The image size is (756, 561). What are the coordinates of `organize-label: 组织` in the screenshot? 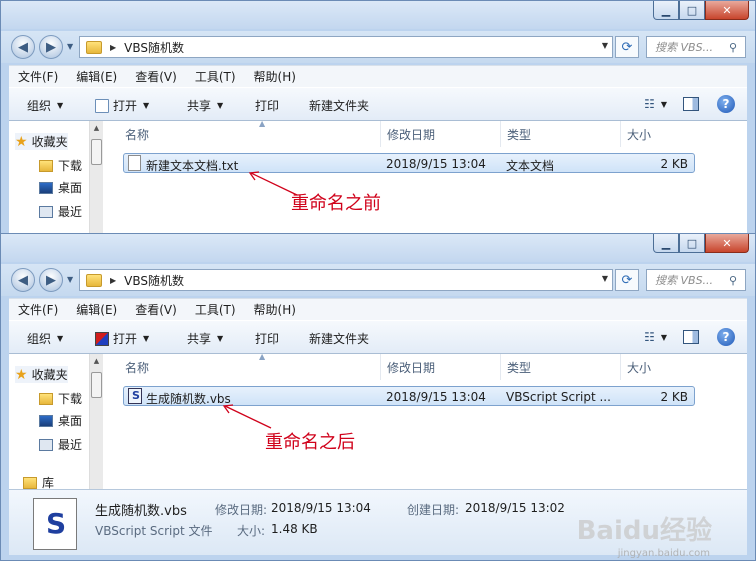 It's located at (39, 339).